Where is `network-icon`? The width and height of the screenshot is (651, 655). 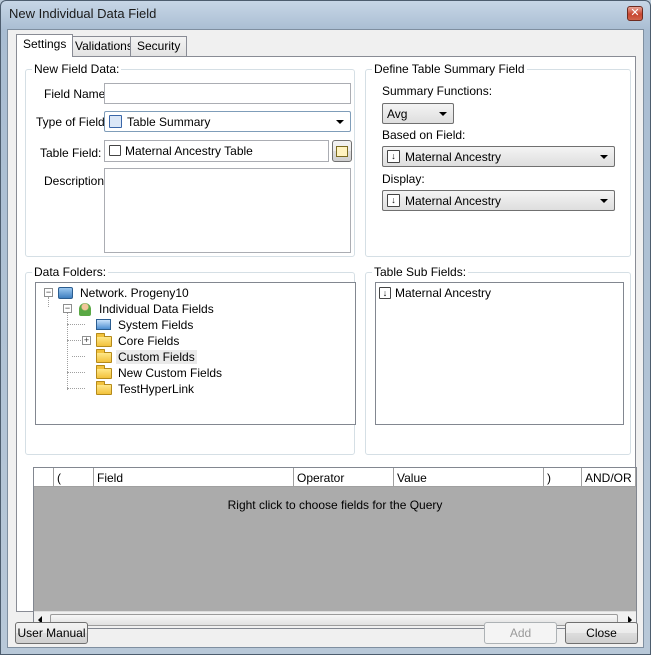 network-icon is located at coordinates (65, 293).